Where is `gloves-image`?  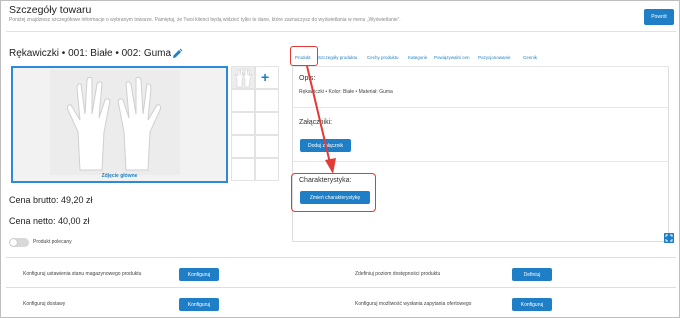
gloves-image is located at coordinates (115, 122).